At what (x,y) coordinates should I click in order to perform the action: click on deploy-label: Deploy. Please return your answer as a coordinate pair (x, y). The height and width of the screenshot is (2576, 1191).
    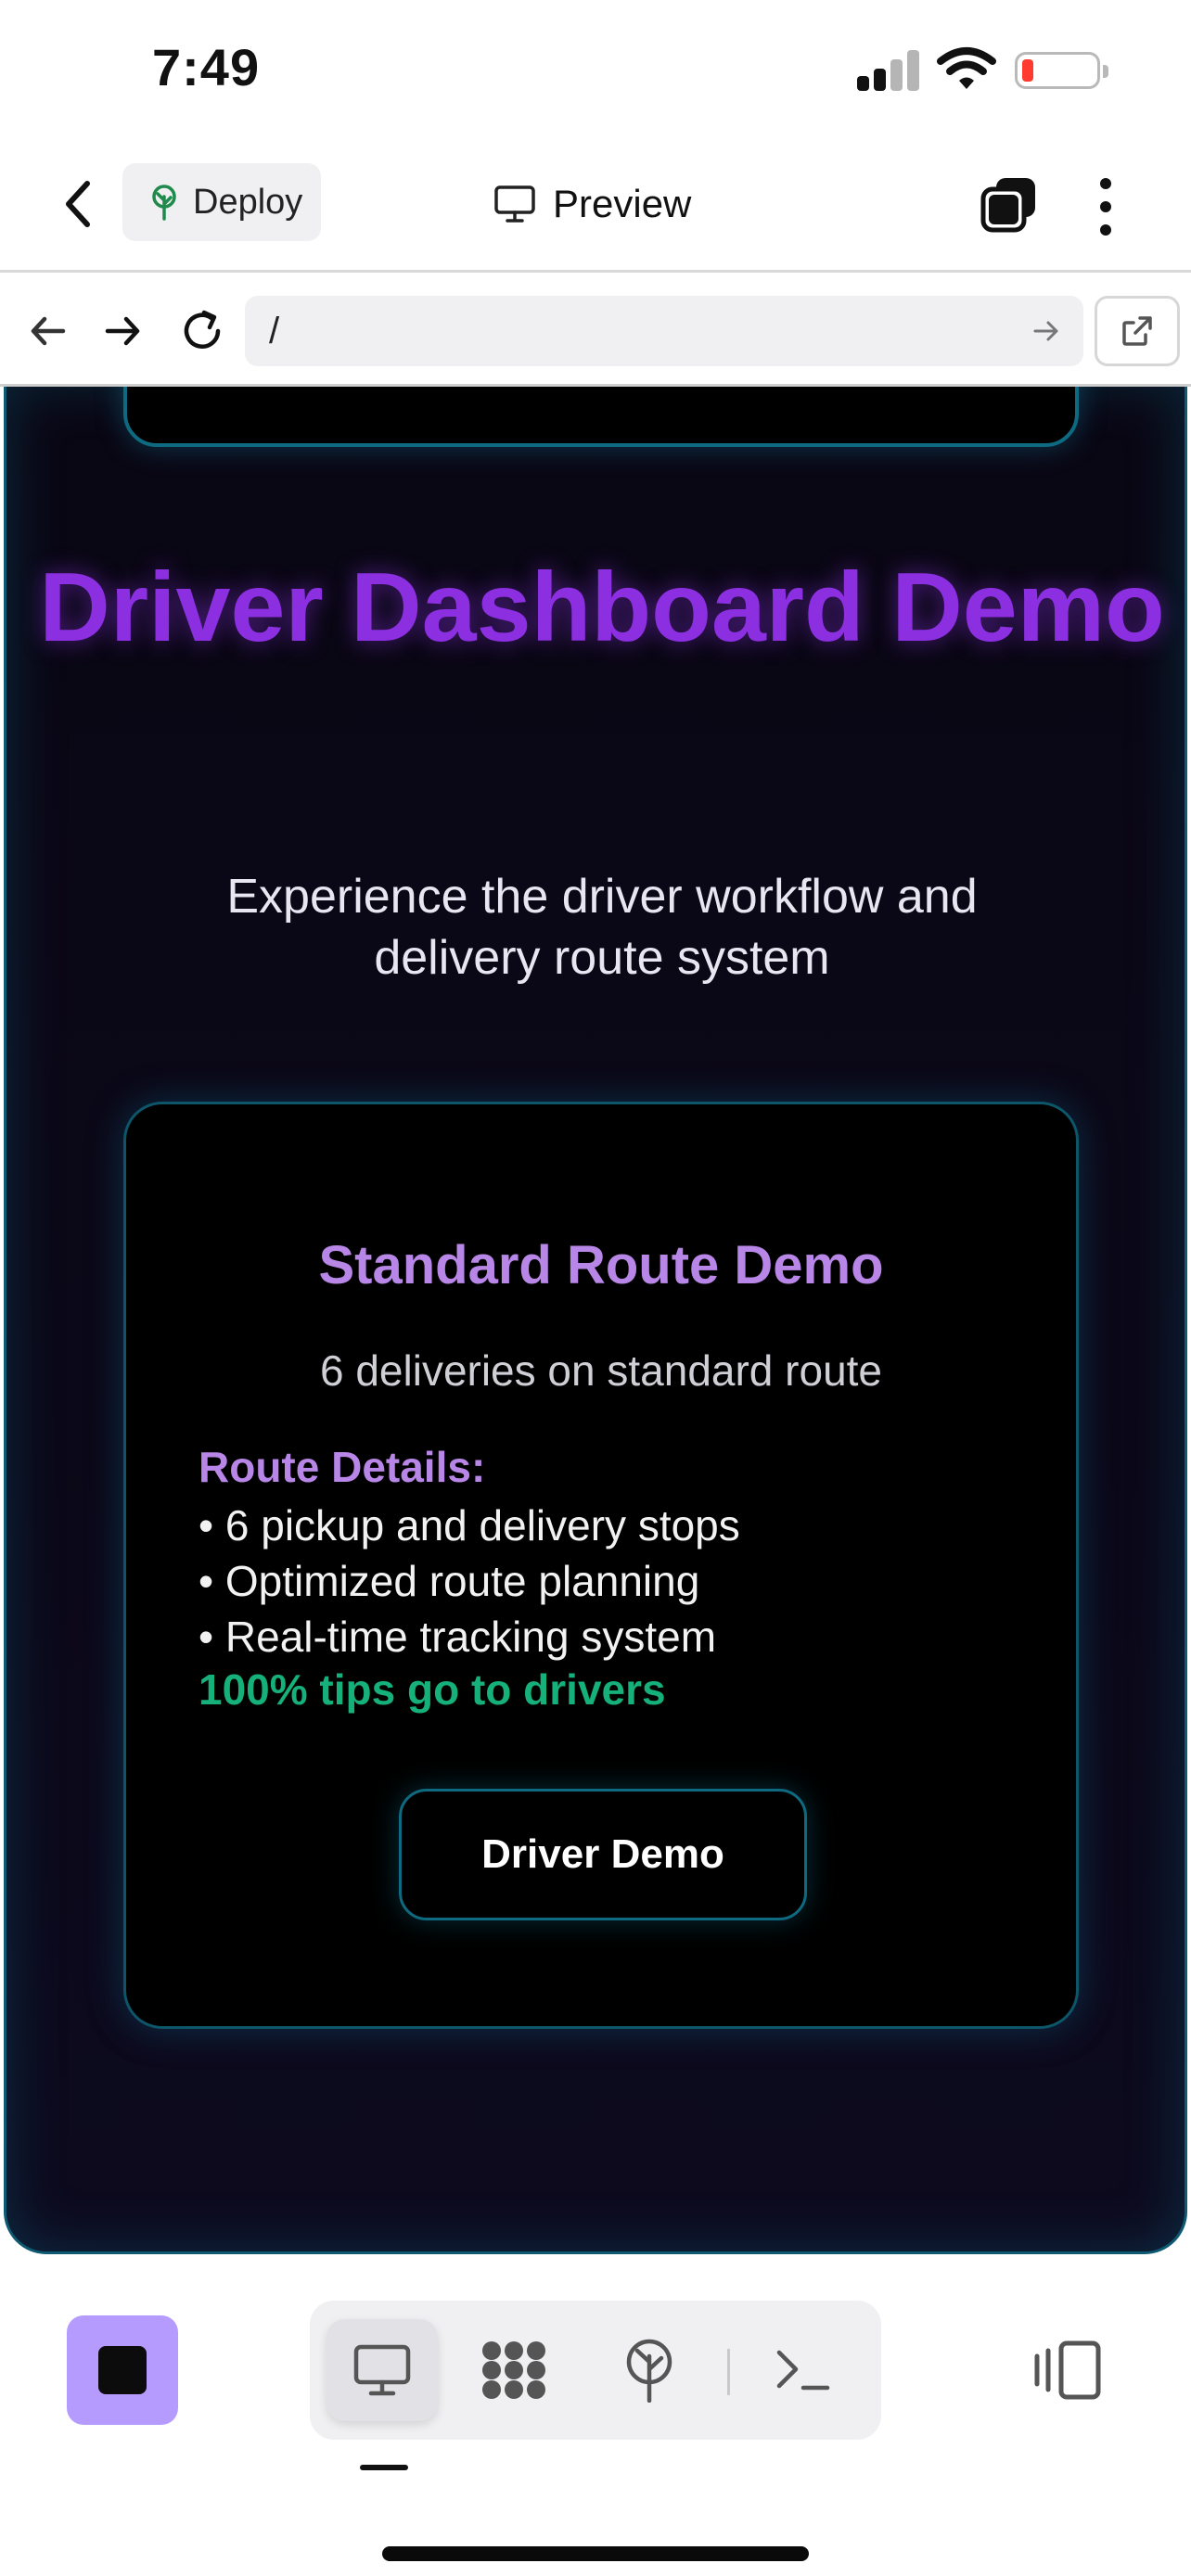
    Looking at the image, I should click on (248, 202).